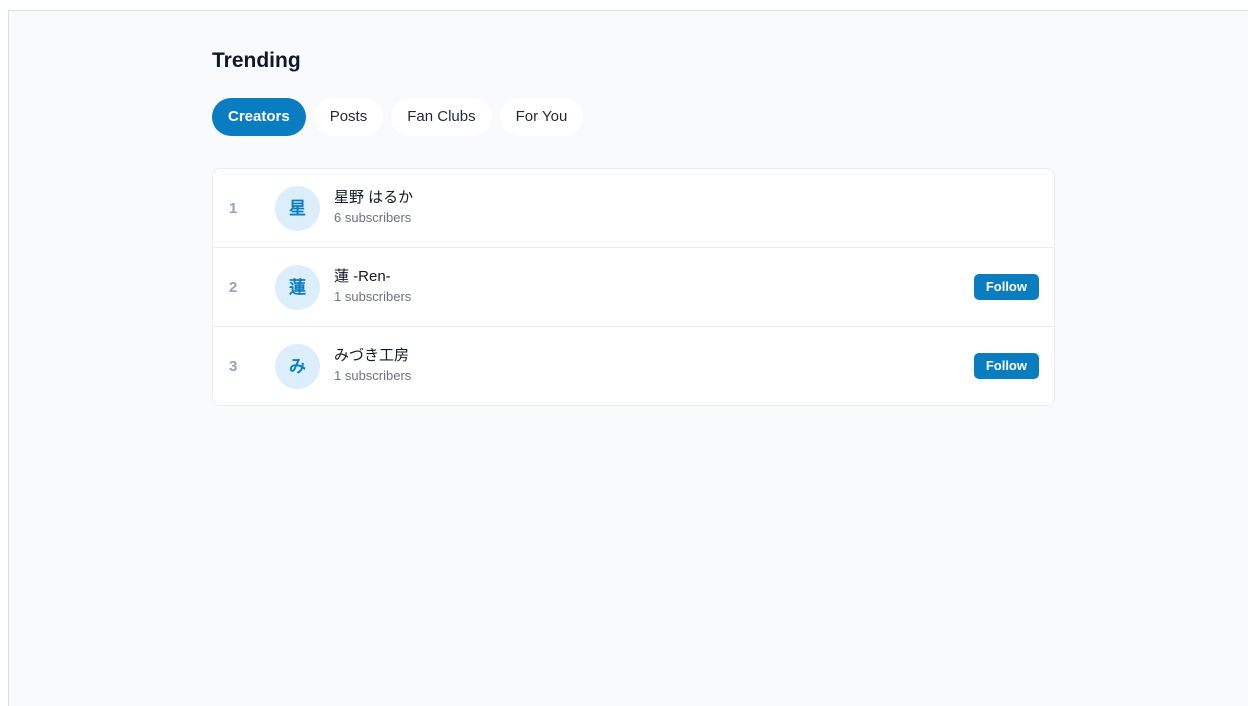 This screenshot has width=1248, height=706. Describe the element at coordinates (259, 117) in the screenshot. I see `tab-creators: Creators` at that location.